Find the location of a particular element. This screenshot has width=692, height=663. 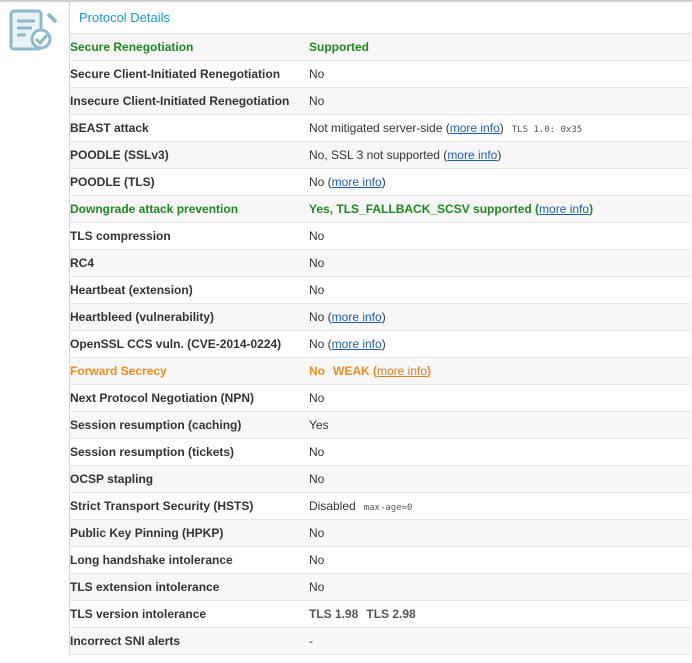

table-row: OCSP stapling No is located at coordinates (380, 479).